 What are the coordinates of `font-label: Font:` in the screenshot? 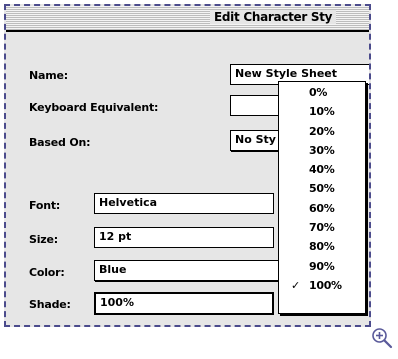 It's located at (45, 205).